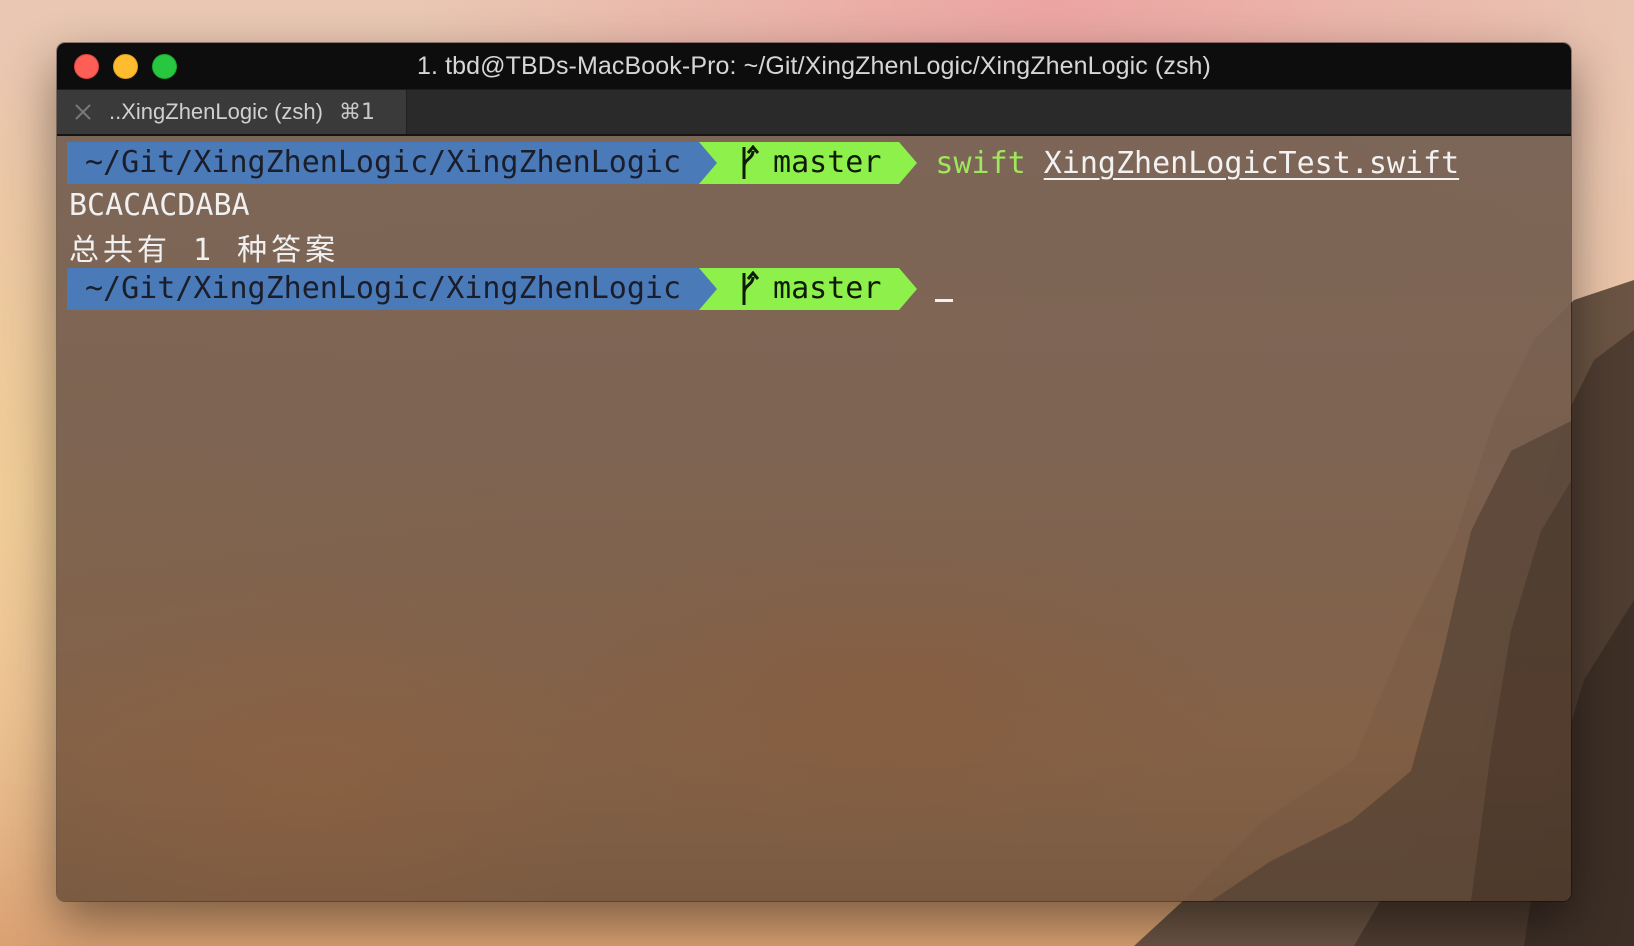 The image size is (1634, 946). What do you see at coordinates (357, 112) in the screenshot?
I see `tab-shortcut: ⌘1` at bounding box center [357, 112].